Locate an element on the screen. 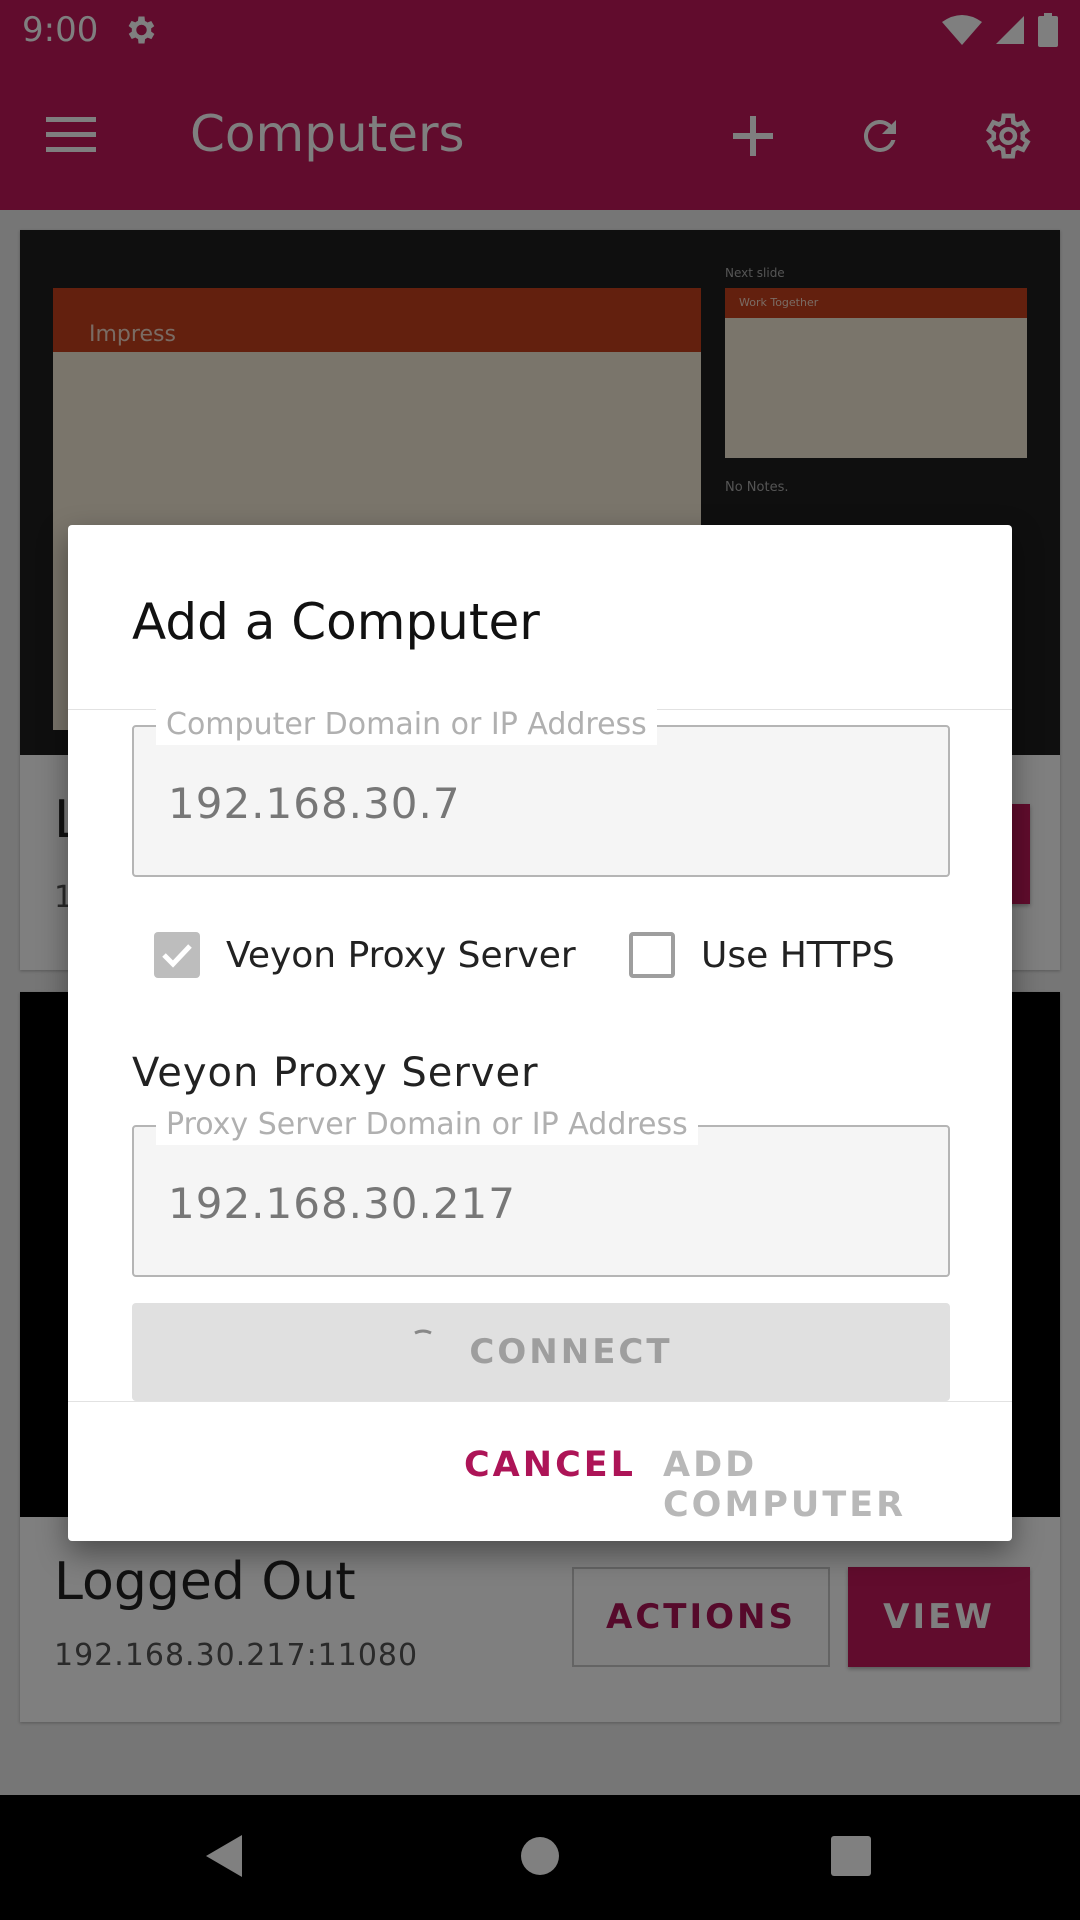 The height and width of the screenshot is (1920, 1080). connect-button: CONNECT is located at coordinates (541, 1352).